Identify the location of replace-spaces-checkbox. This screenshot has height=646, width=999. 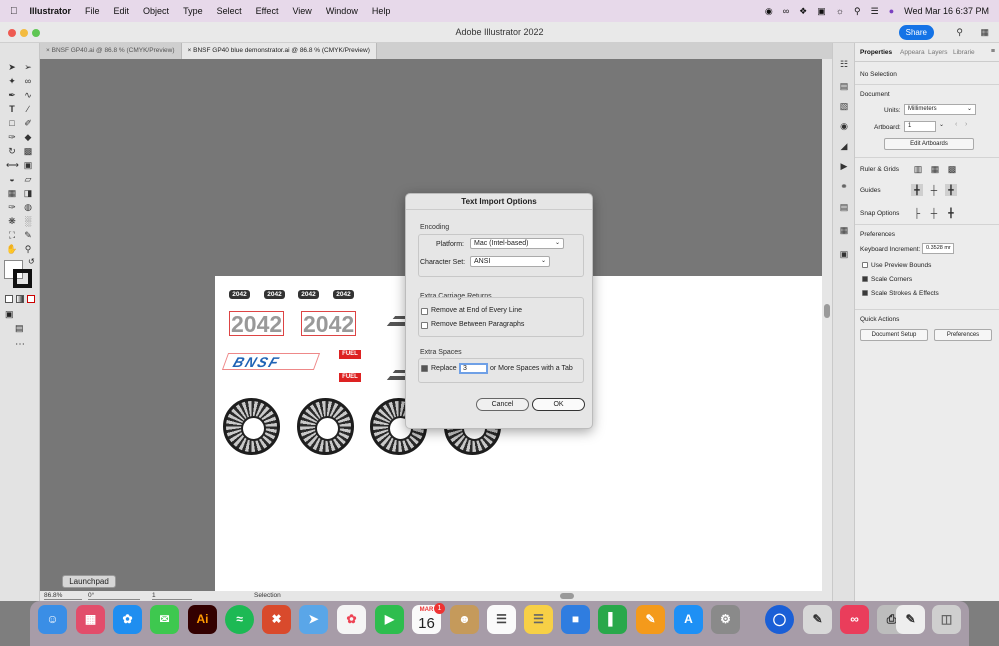
(424, 368).